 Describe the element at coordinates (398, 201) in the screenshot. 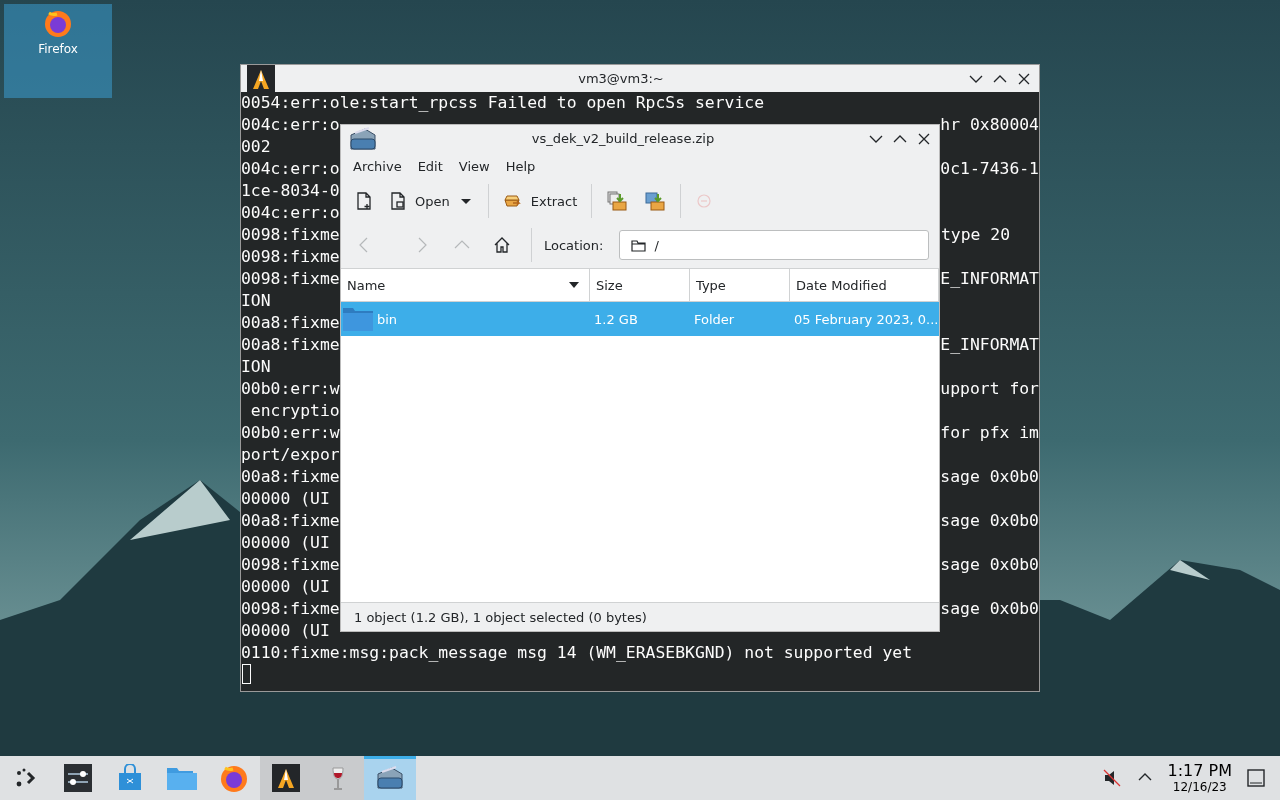

I see `file-icon` at that location.